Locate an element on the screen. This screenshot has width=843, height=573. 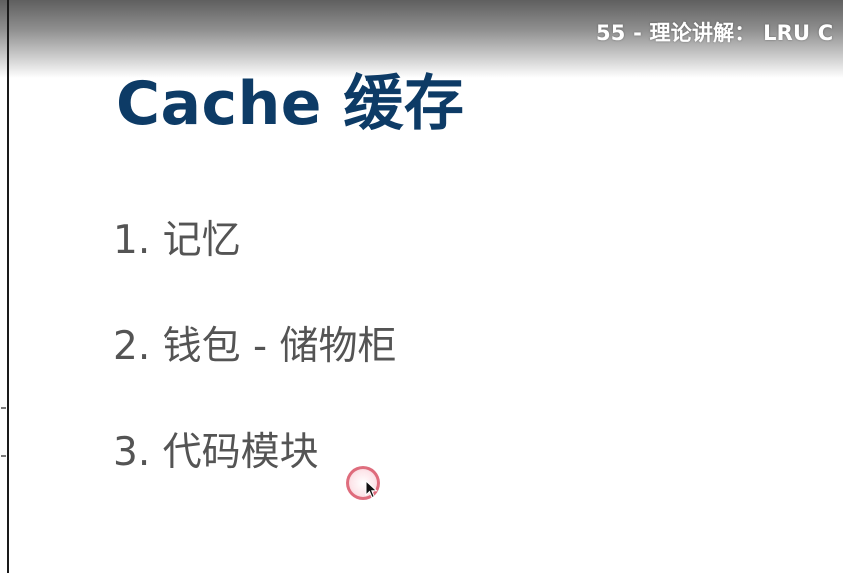
slide-title: Cache 缓存 is located at coordinates (290, 104).